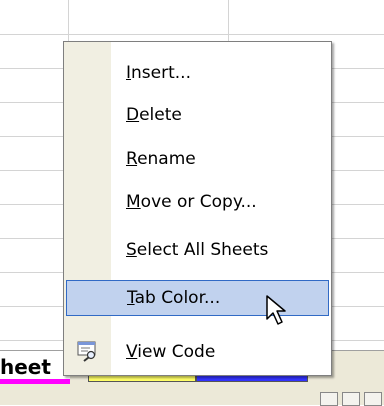  I want to click on menu-item-view-code: View Code, so click(197, 352).